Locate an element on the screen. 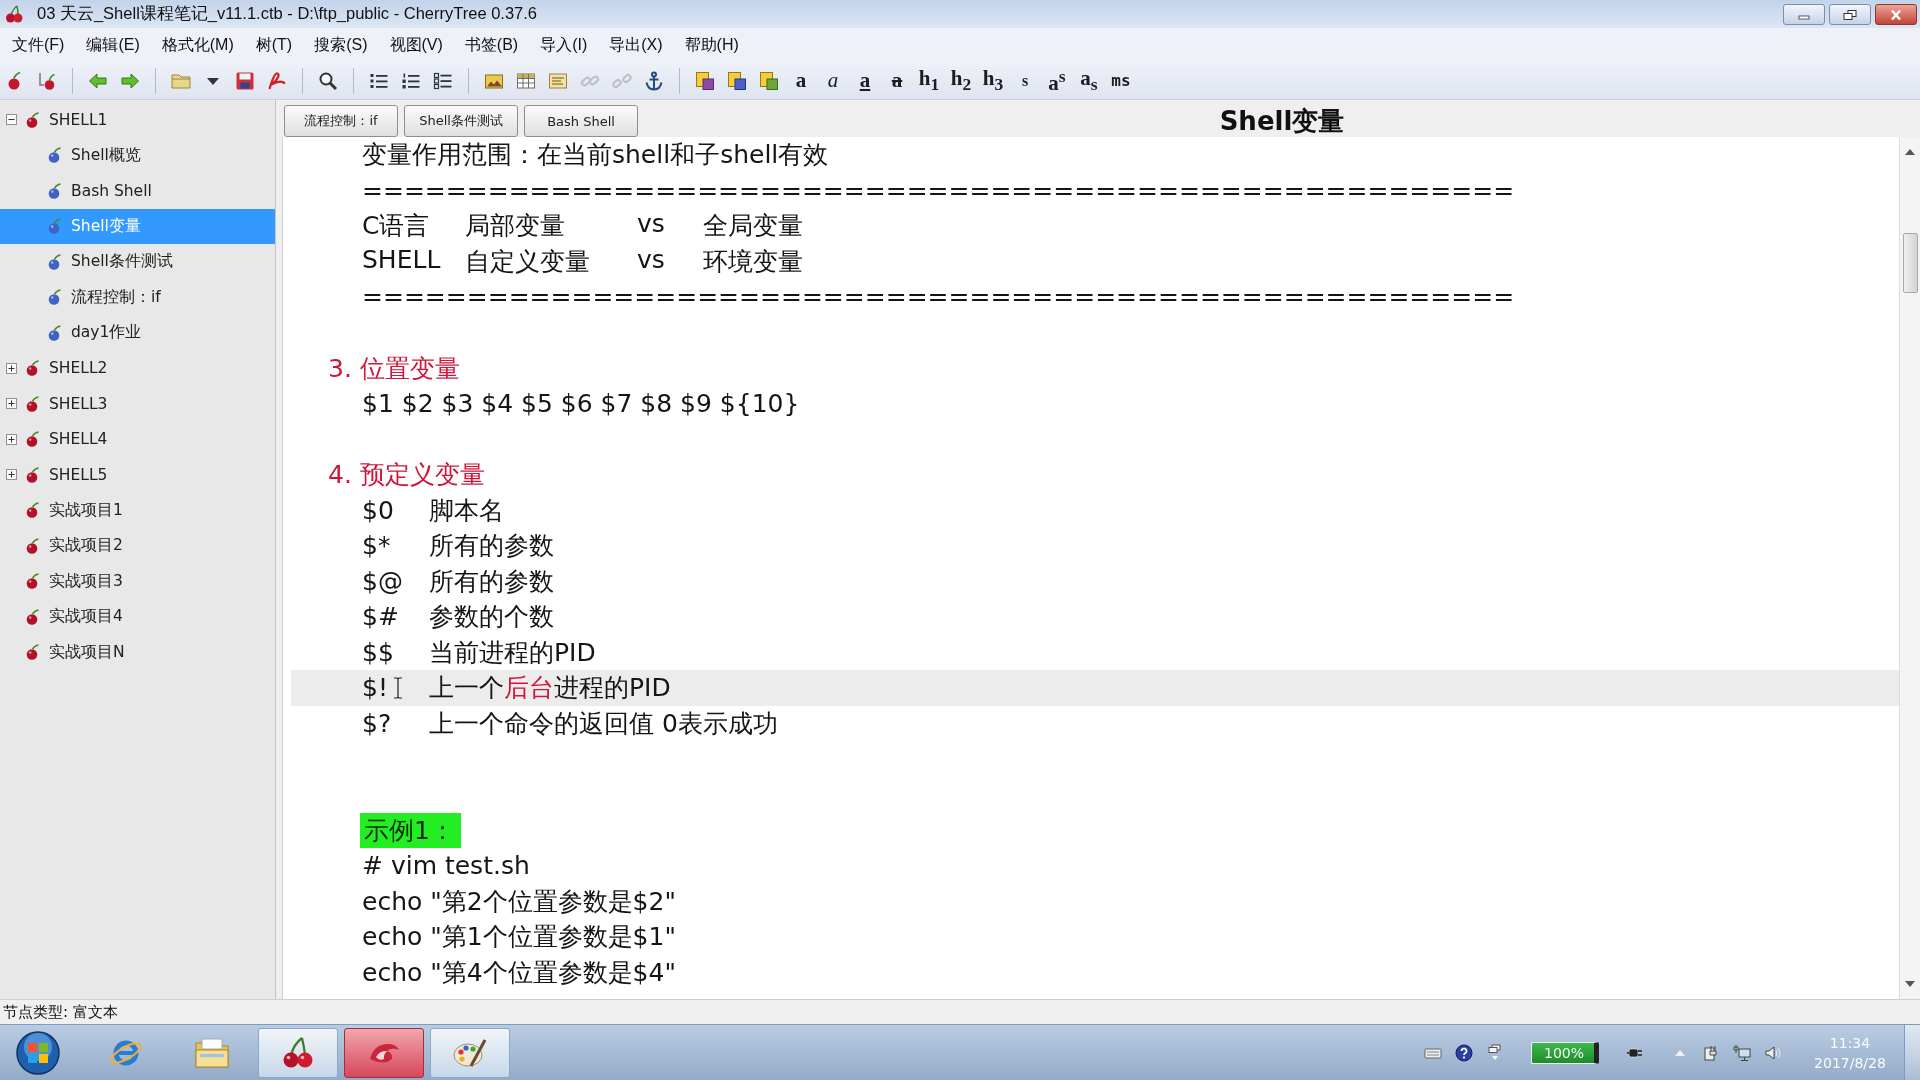 The width and height of the screenshot is (1920, 1080). variable-name: $! is located at coordinates (375, 688).